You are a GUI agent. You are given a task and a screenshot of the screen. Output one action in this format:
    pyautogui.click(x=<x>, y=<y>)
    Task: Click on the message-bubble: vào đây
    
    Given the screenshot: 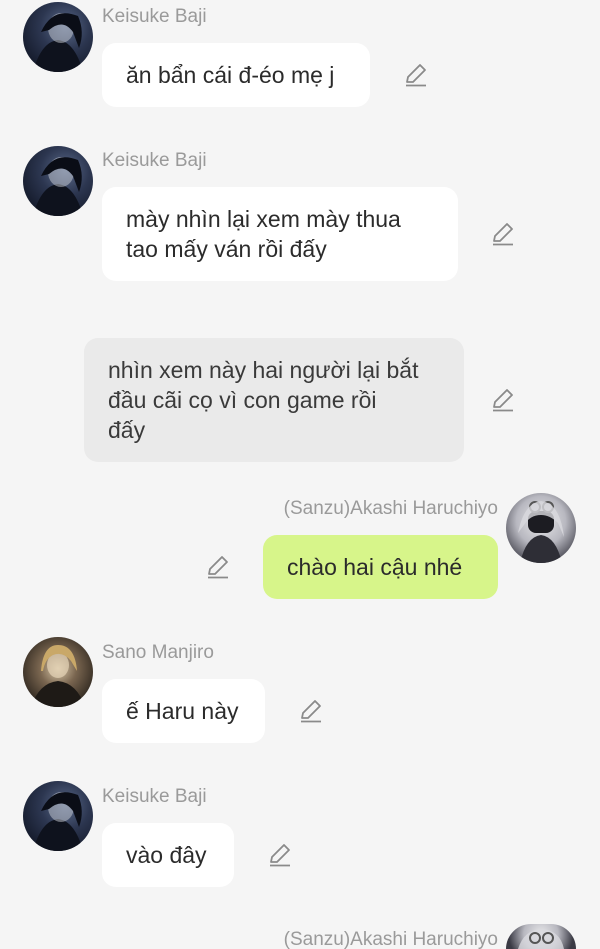 What is the action you would take?
    pyautogui.click(x=168, y=855)
    